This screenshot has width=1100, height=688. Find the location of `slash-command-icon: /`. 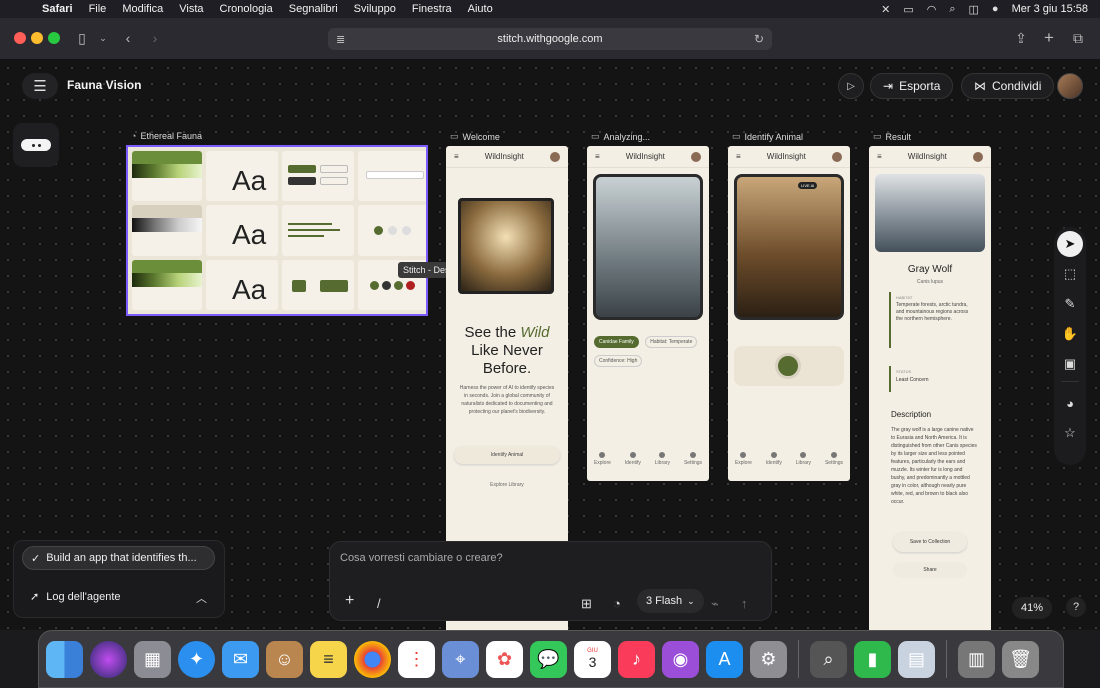

slash-command-icon: / is located at coordinates (379, 603).